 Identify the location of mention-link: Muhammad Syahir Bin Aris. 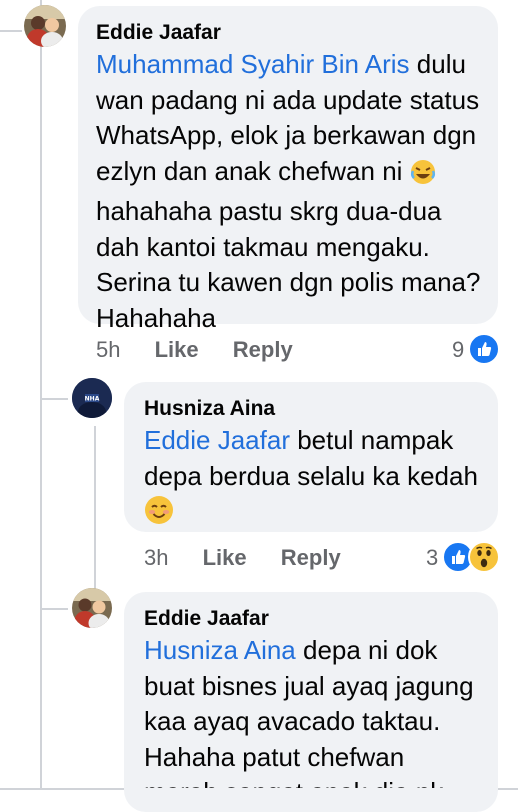
(253, 64).